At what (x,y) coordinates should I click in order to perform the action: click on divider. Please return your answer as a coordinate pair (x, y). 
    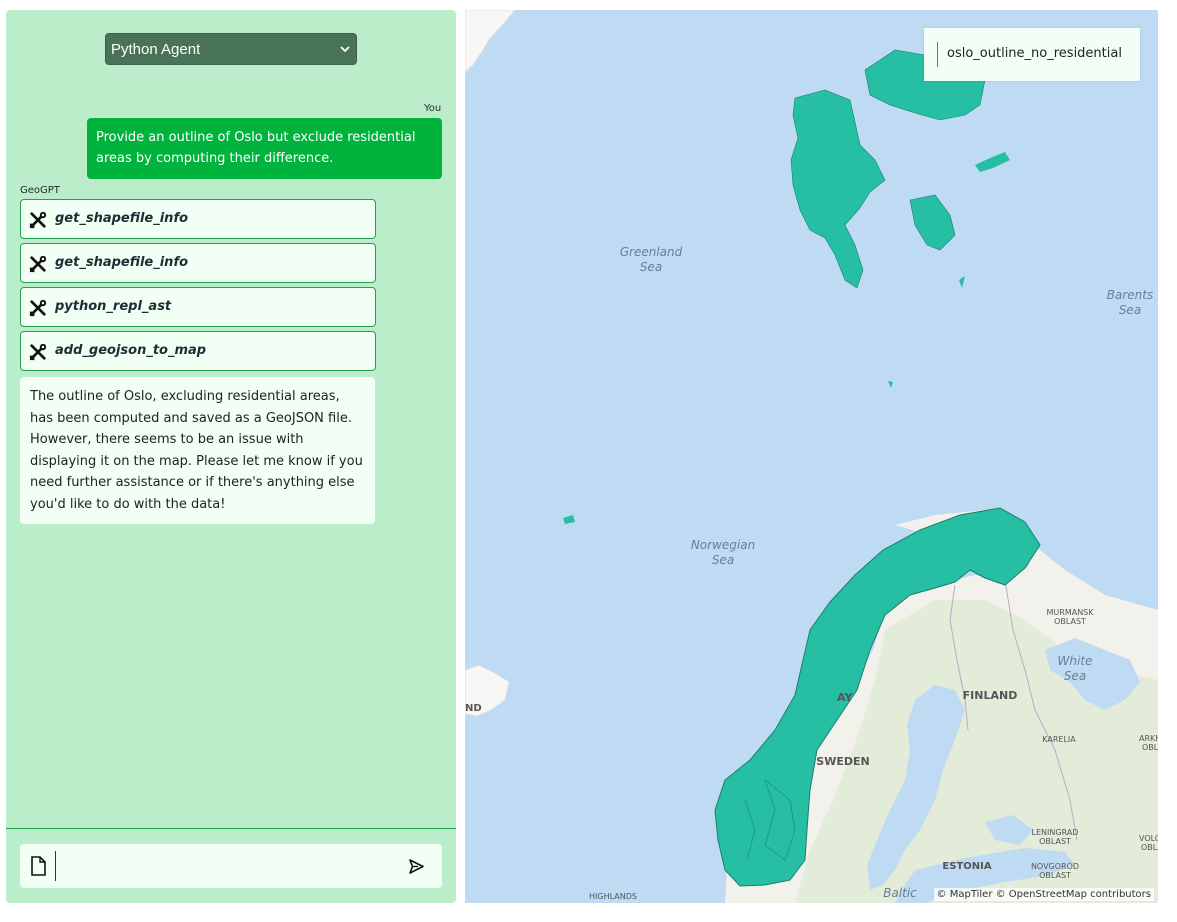
    Looking at the image, I should click on (231, 828).